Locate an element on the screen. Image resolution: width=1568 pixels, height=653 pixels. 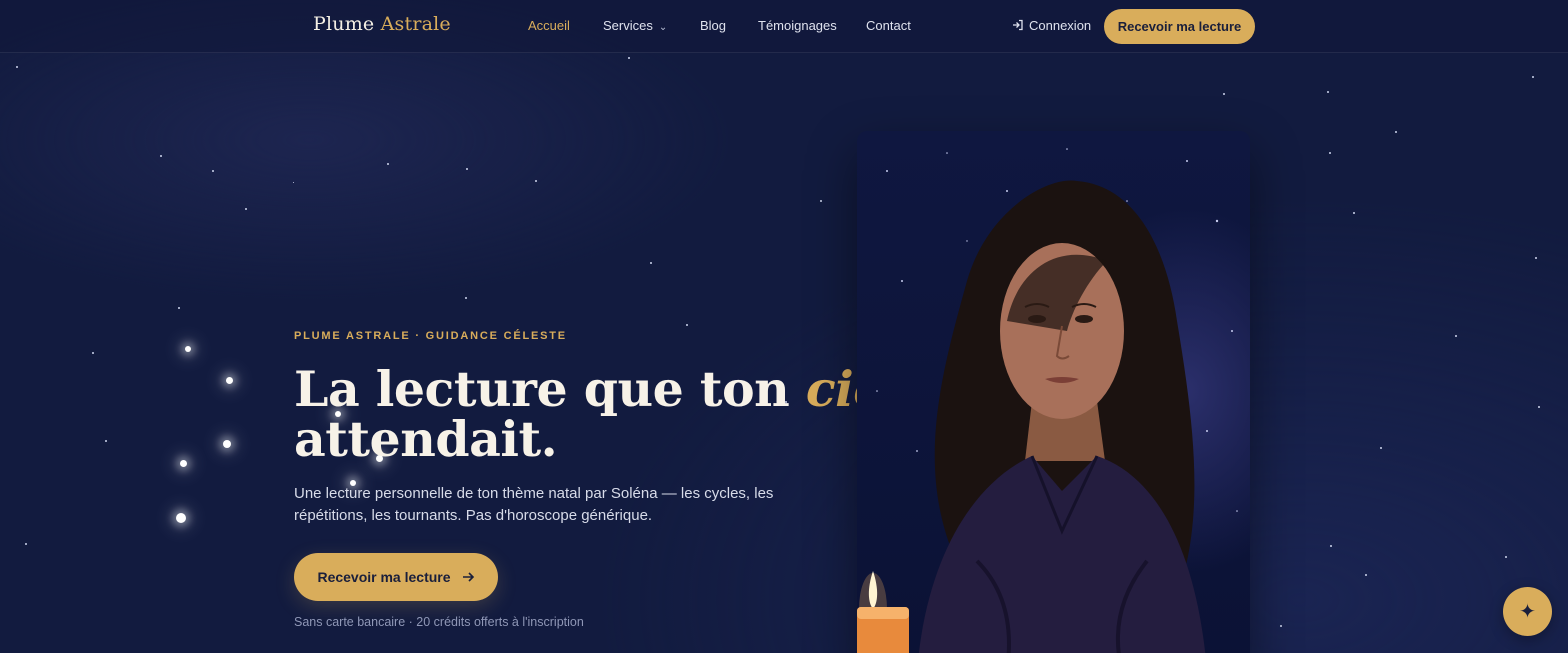
floating-assistant-button: ✦ is located at coordinates (1527, 611).